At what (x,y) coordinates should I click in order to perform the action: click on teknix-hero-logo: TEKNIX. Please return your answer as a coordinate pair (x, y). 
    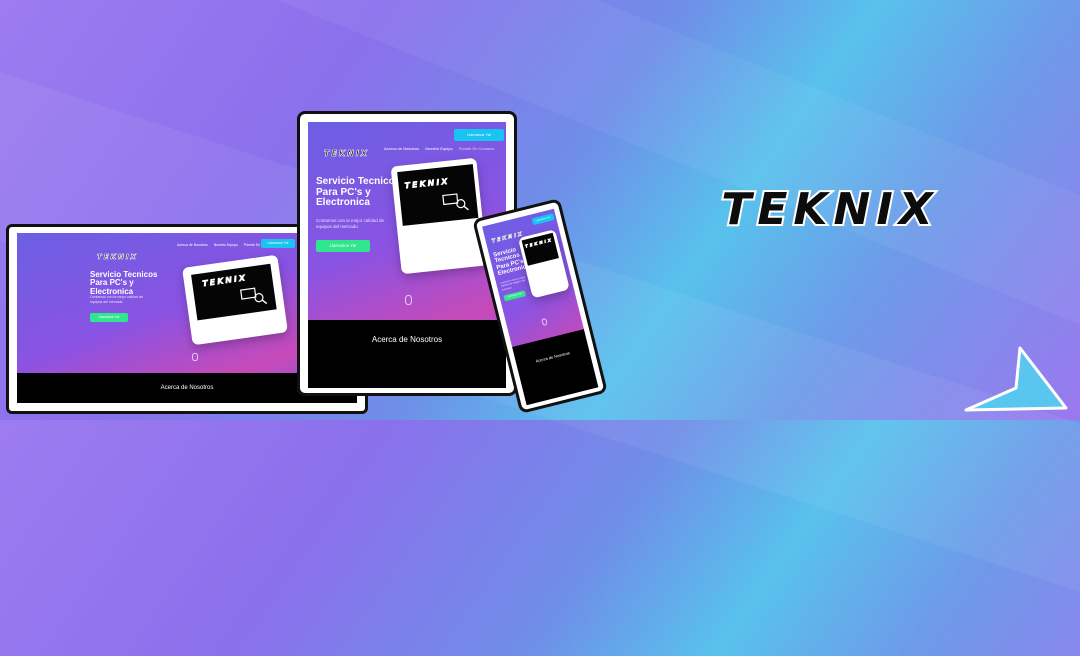
    Looking at the image, I should click on (830, 209).